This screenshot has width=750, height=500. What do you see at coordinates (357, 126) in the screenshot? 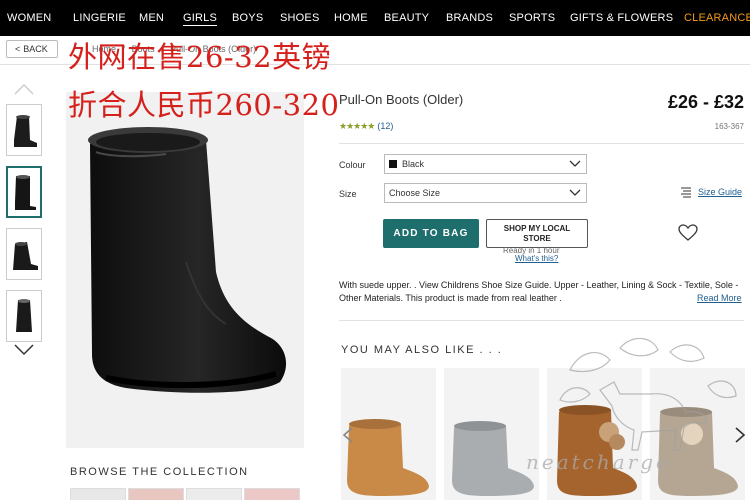
I see `star-rating-icon: ★★★★★` at bounding box center [357, 126].